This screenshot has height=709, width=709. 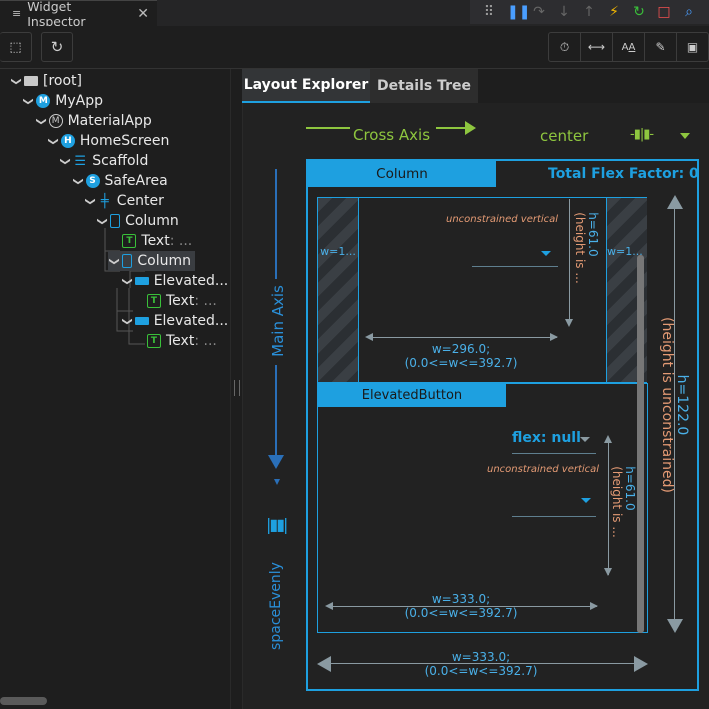 What do you see at coordinates (667, 405) in the screenshot?
I see `outer-height-note: (height is unconstrained)` at bounding box center [667, 405].